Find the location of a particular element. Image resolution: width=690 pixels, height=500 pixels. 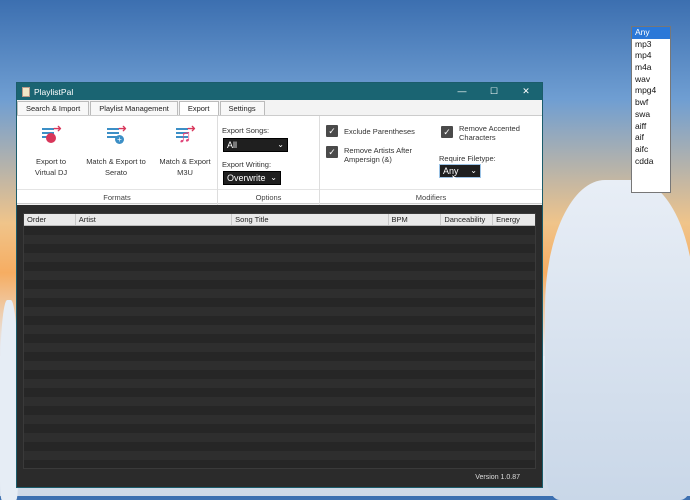

background-tree is located at coordinates (617, 340).